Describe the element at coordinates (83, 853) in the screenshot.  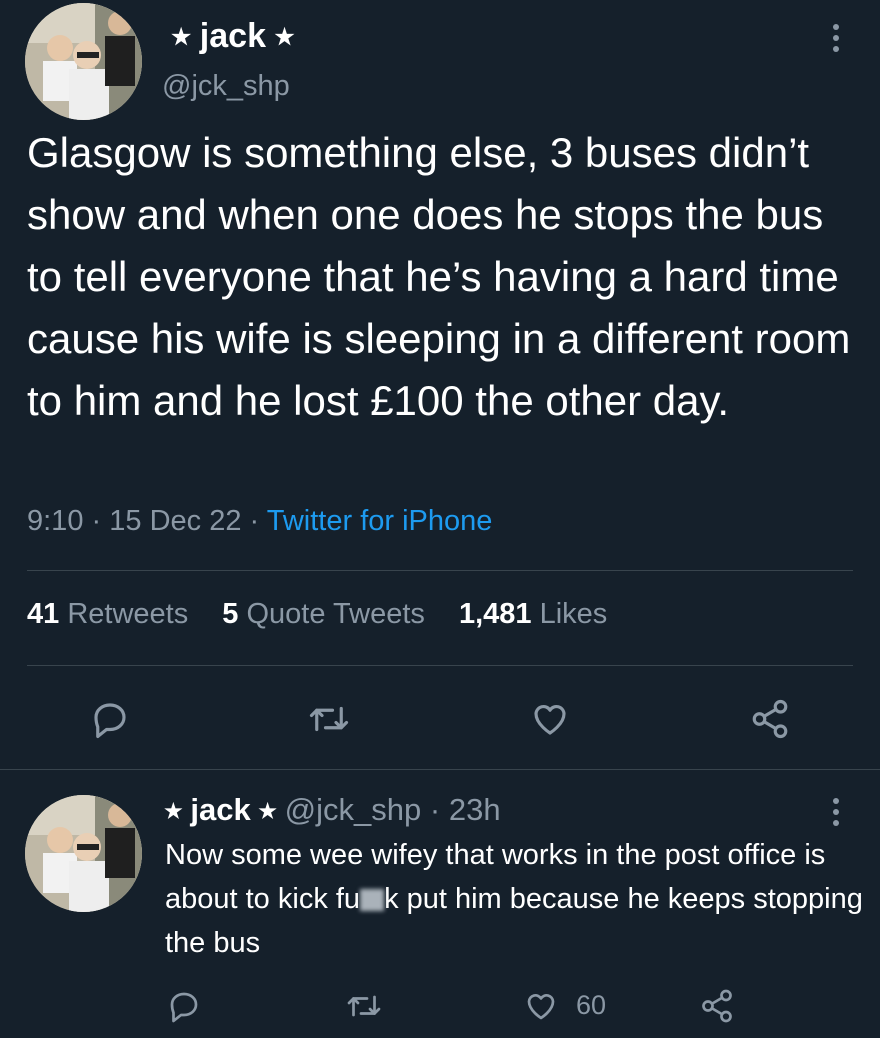
I see `reply-avatar` at that location.